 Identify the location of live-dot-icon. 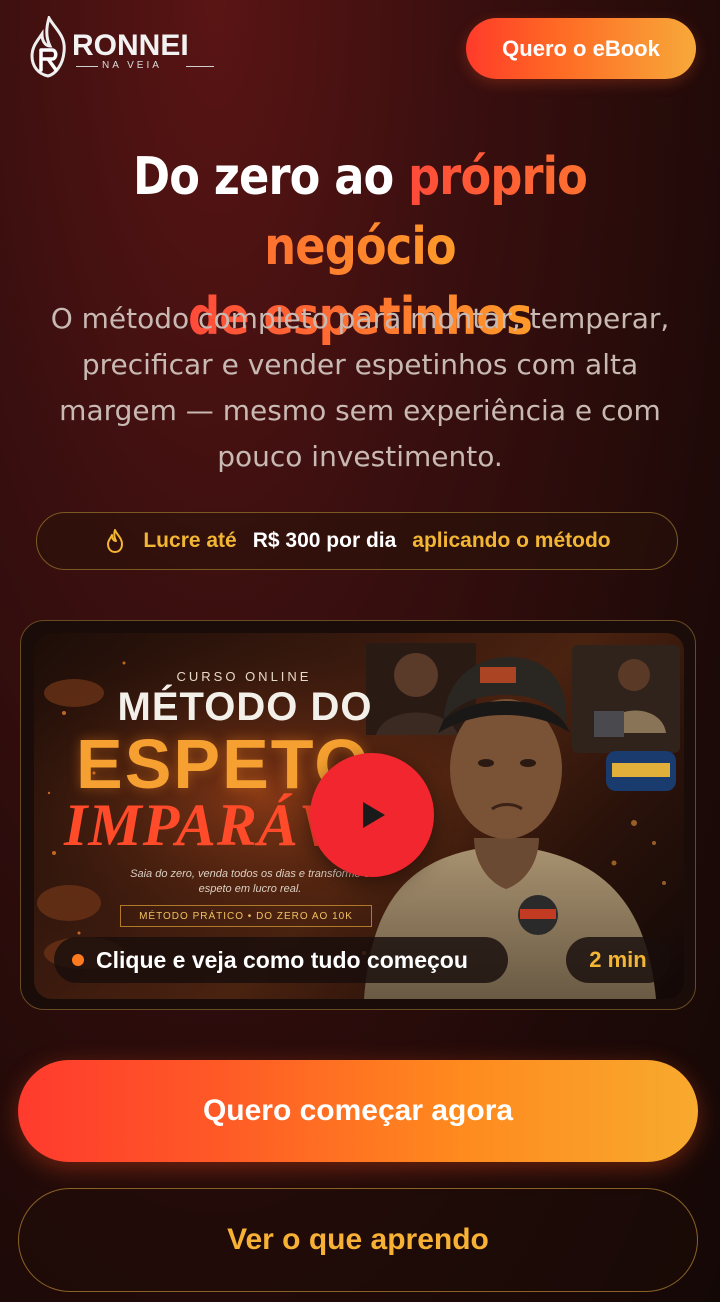
(78, 960).